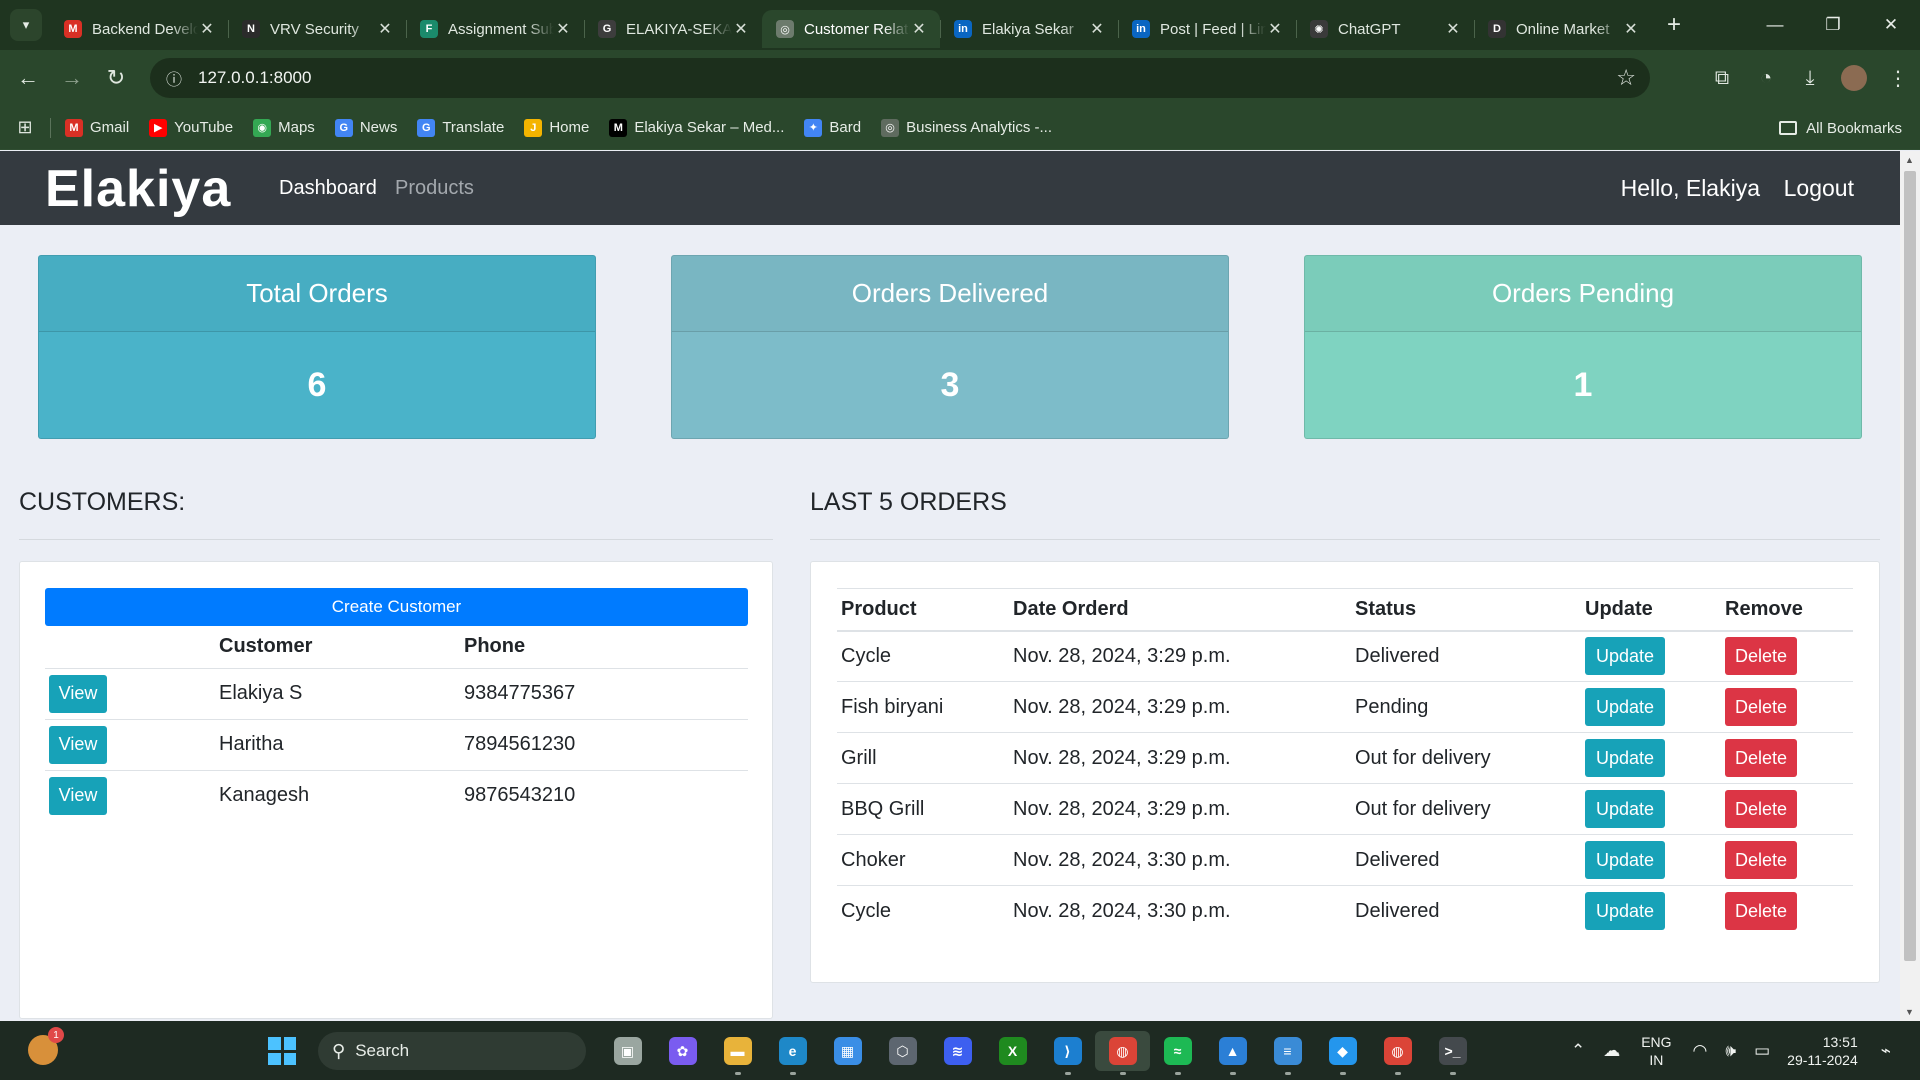  Describe the element at coordinates (254, 78) in the screenshot. I see `url-text: 127.0.0.1:8000` at that location.